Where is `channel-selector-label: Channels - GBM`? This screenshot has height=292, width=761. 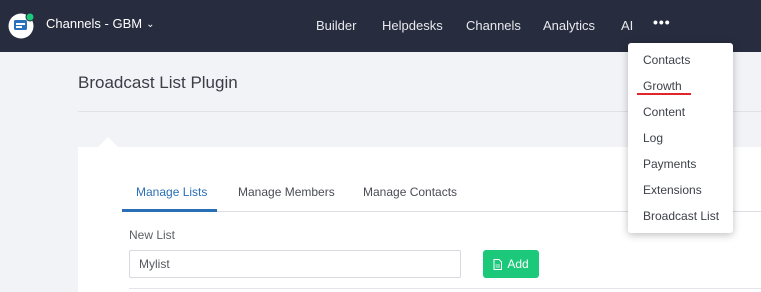 channel-selector-label: Channels - GBM is located at coordinates (94, 23).